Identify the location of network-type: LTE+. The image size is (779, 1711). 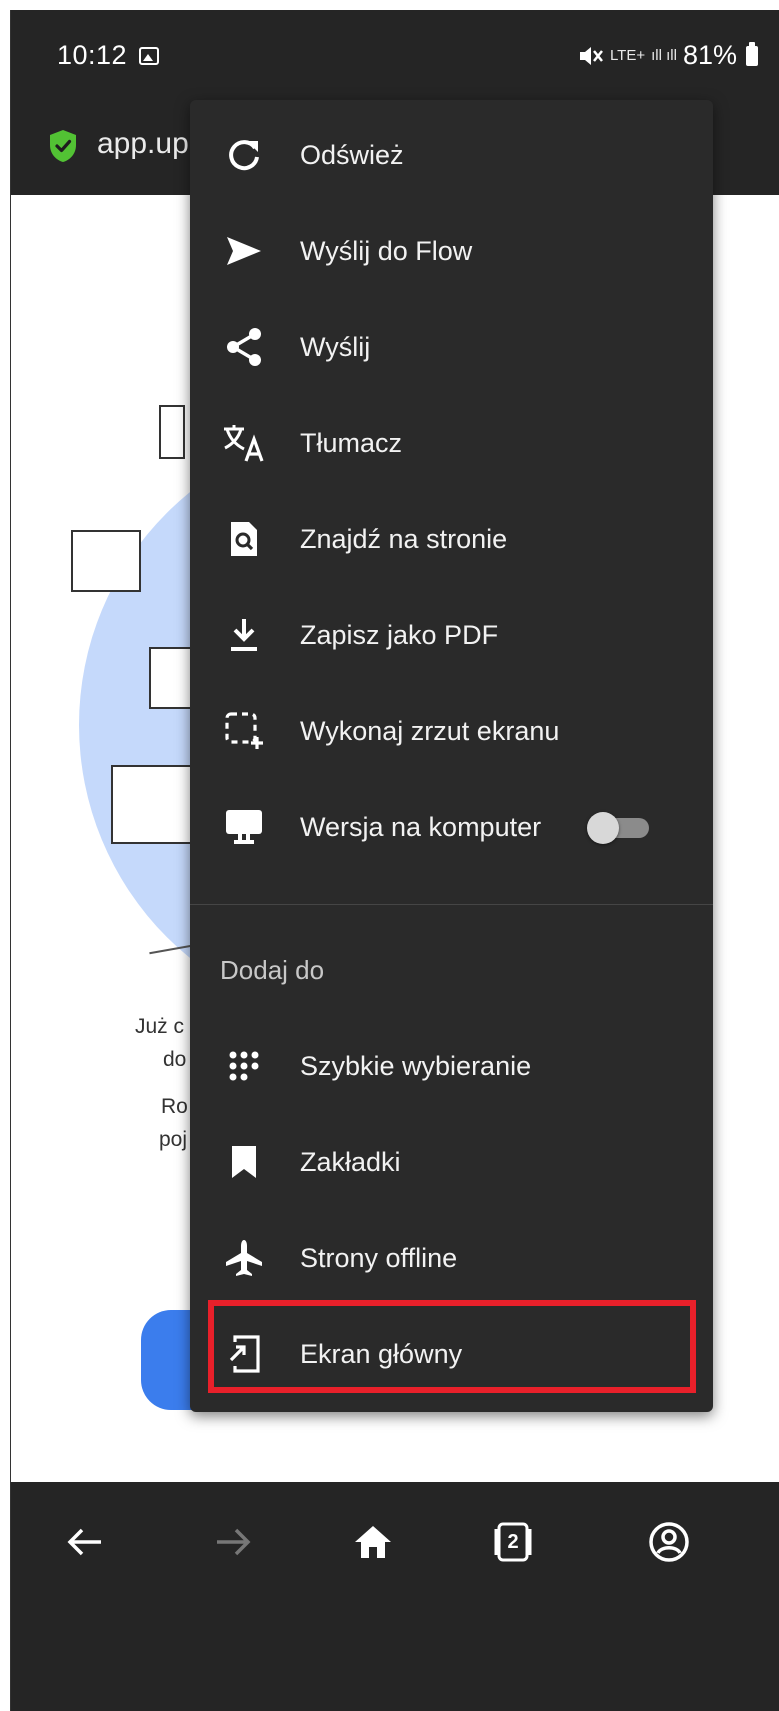
(627, 55).